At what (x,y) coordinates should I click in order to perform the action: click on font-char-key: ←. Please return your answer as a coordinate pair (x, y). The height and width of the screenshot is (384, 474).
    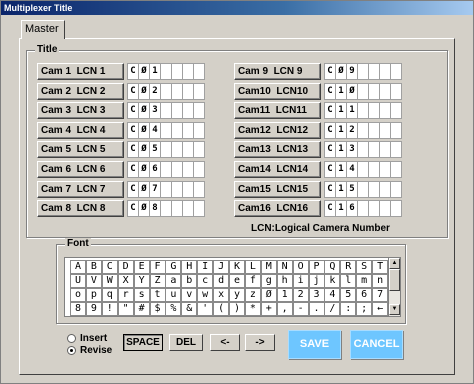
    Looking at the image, I should click on (380, 309).